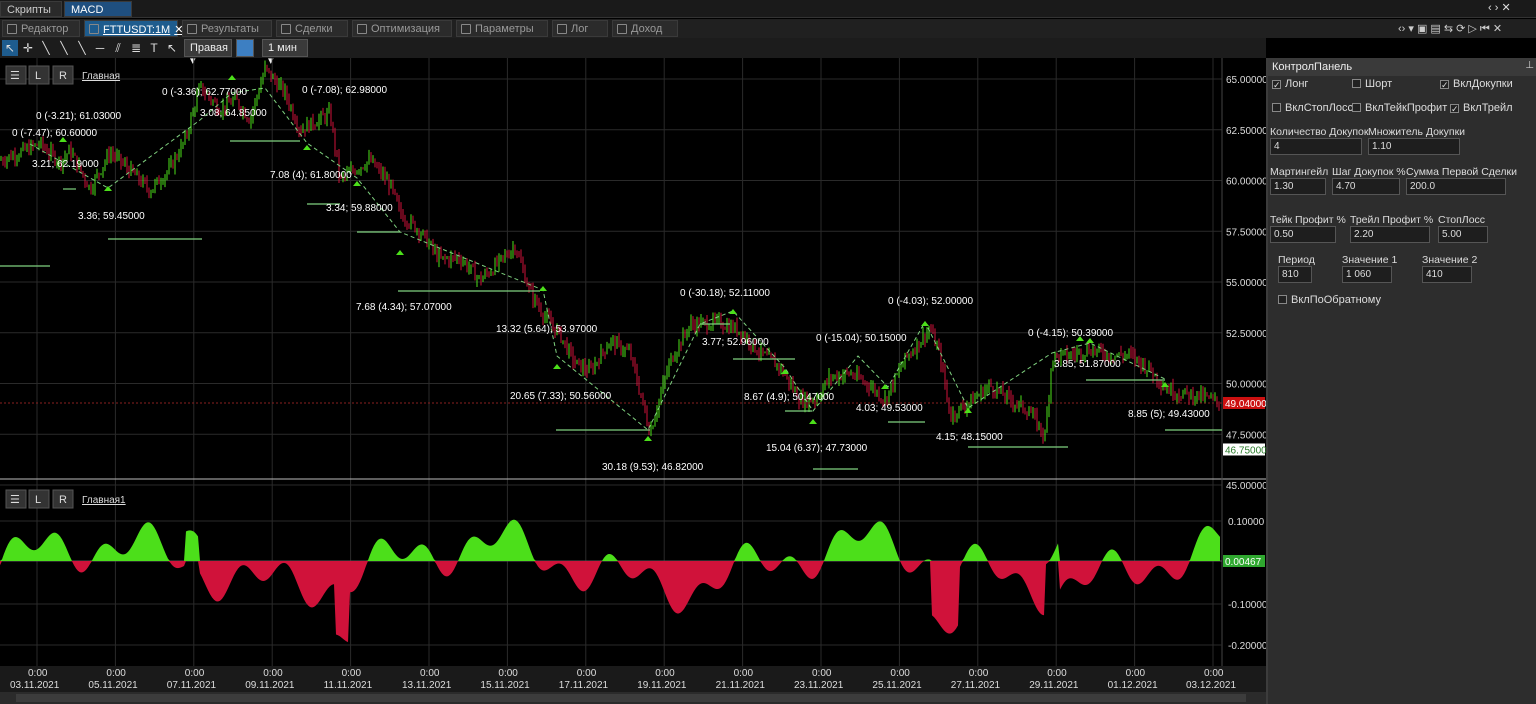 This screenshot has width=1536, height=704. Describe the element at coordinates (1450, 29) in the screenshot. I see `chart-action-icons: ‹› ▾ ▣ ▤ ⇆ ⟳ ▷ ⏮ ✕` at that location.